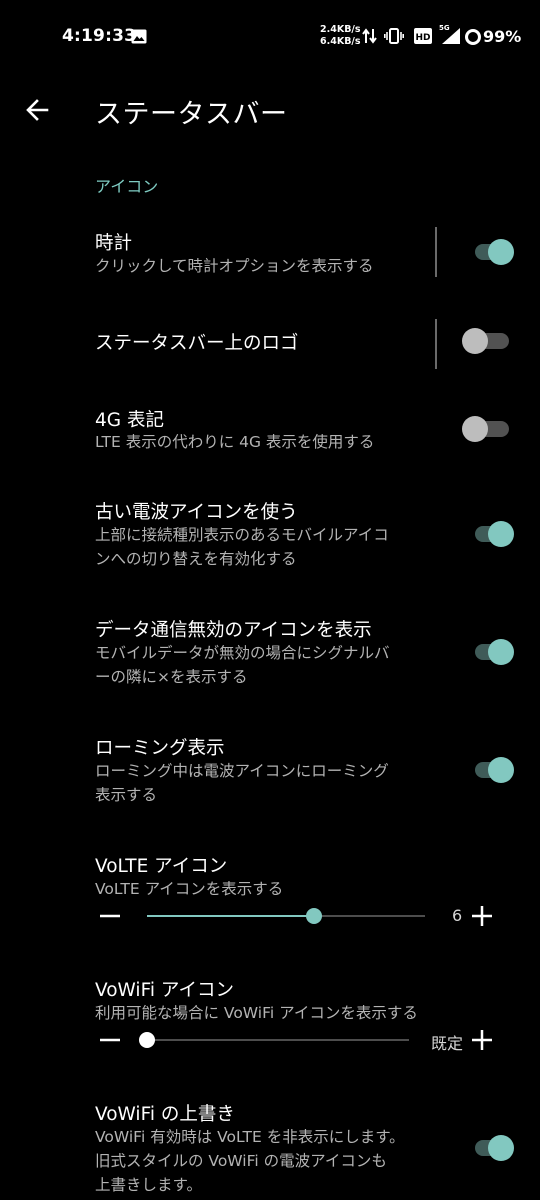  Describe the element at coordinates (369, 36) in the screenshot. I see `data-arrows-icon` at that location.